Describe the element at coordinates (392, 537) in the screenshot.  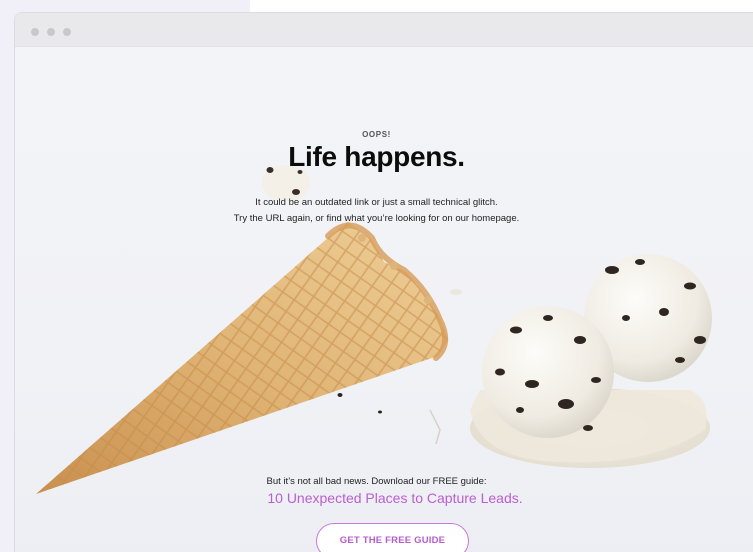
I see `get-free-guide-button: GET THE FREE GUIDE` at that location.